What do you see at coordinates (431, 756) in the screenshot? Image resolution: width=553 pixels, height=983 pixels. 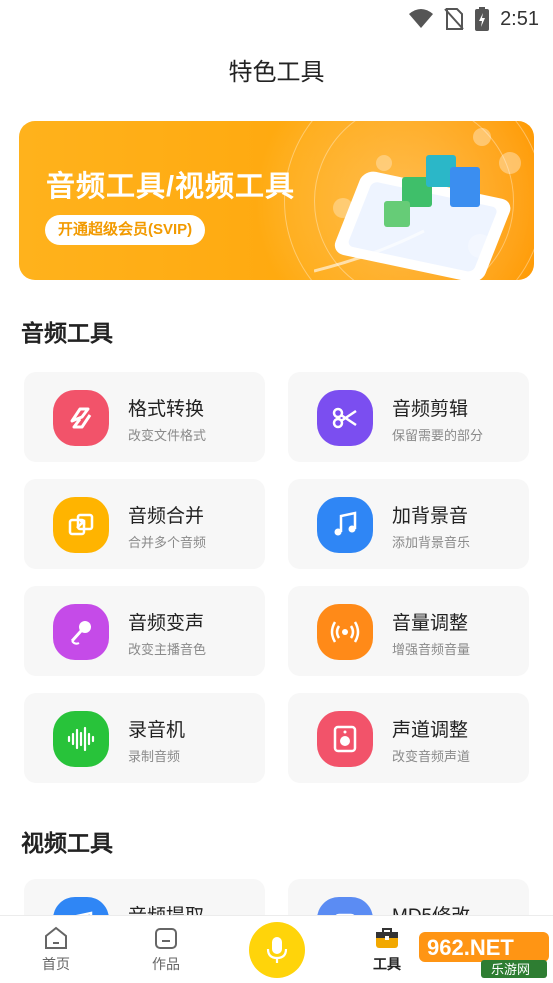 I see `tool-desc: 改变音频声道` at bounding box center [431, 756].